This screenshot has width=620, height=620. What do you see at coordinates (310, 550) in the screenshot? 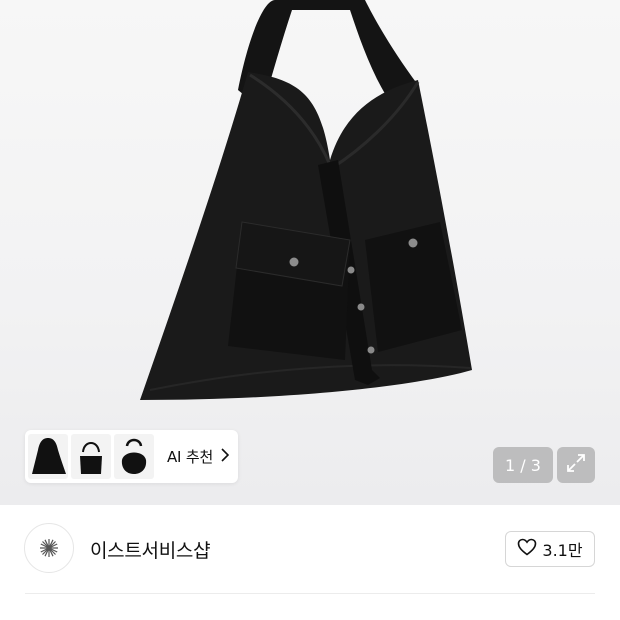
I see `seller-section: 이스트서비스샵 3.1만` at bounding box center [310, 550].